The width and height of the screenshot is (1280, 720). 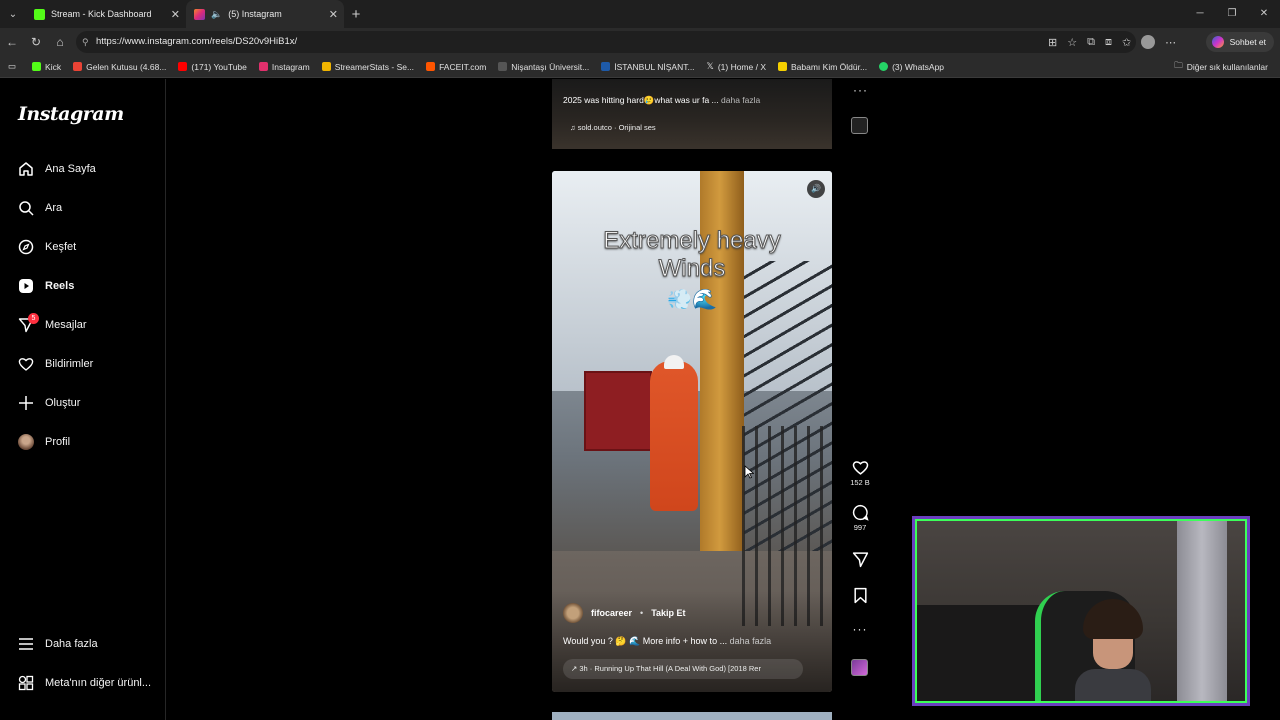 I want to click on overlay-emoji: 💨🌊, so click(x=692, y=300).